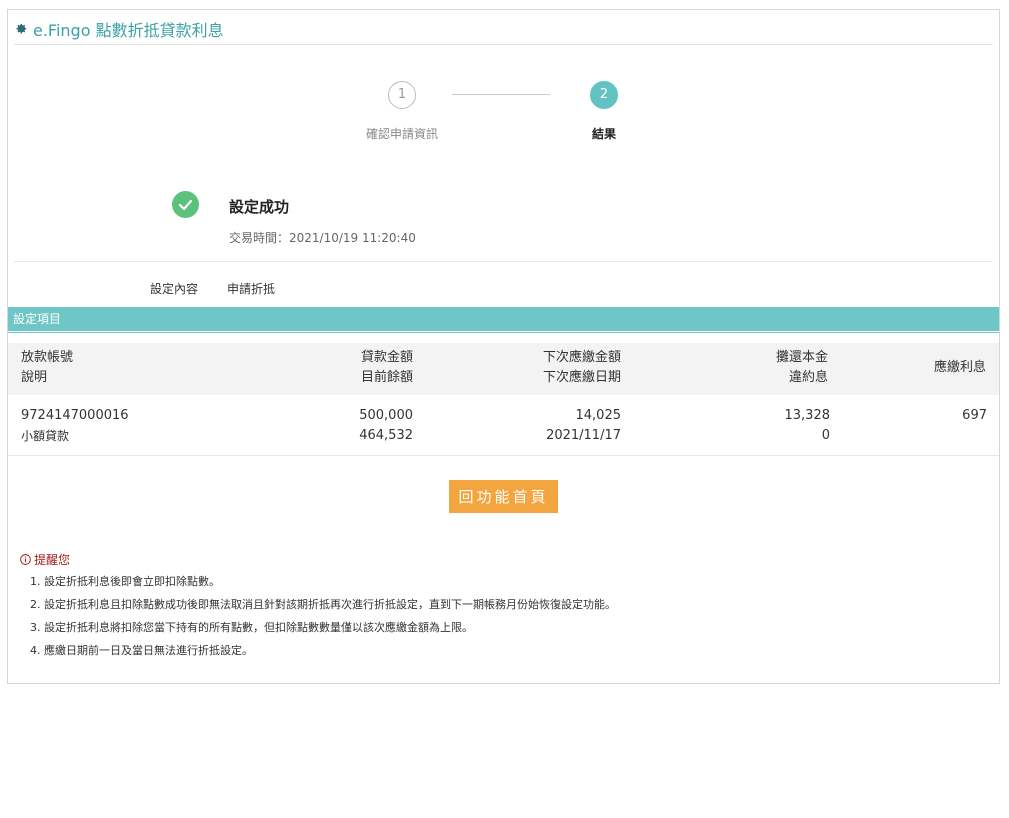 The width and height of the screenshot is (1009, 818). What do you see at coordinates (75, 415) in the screenshot?
I see `cell-account: 9724147000016` at bounding box center [75, 415].